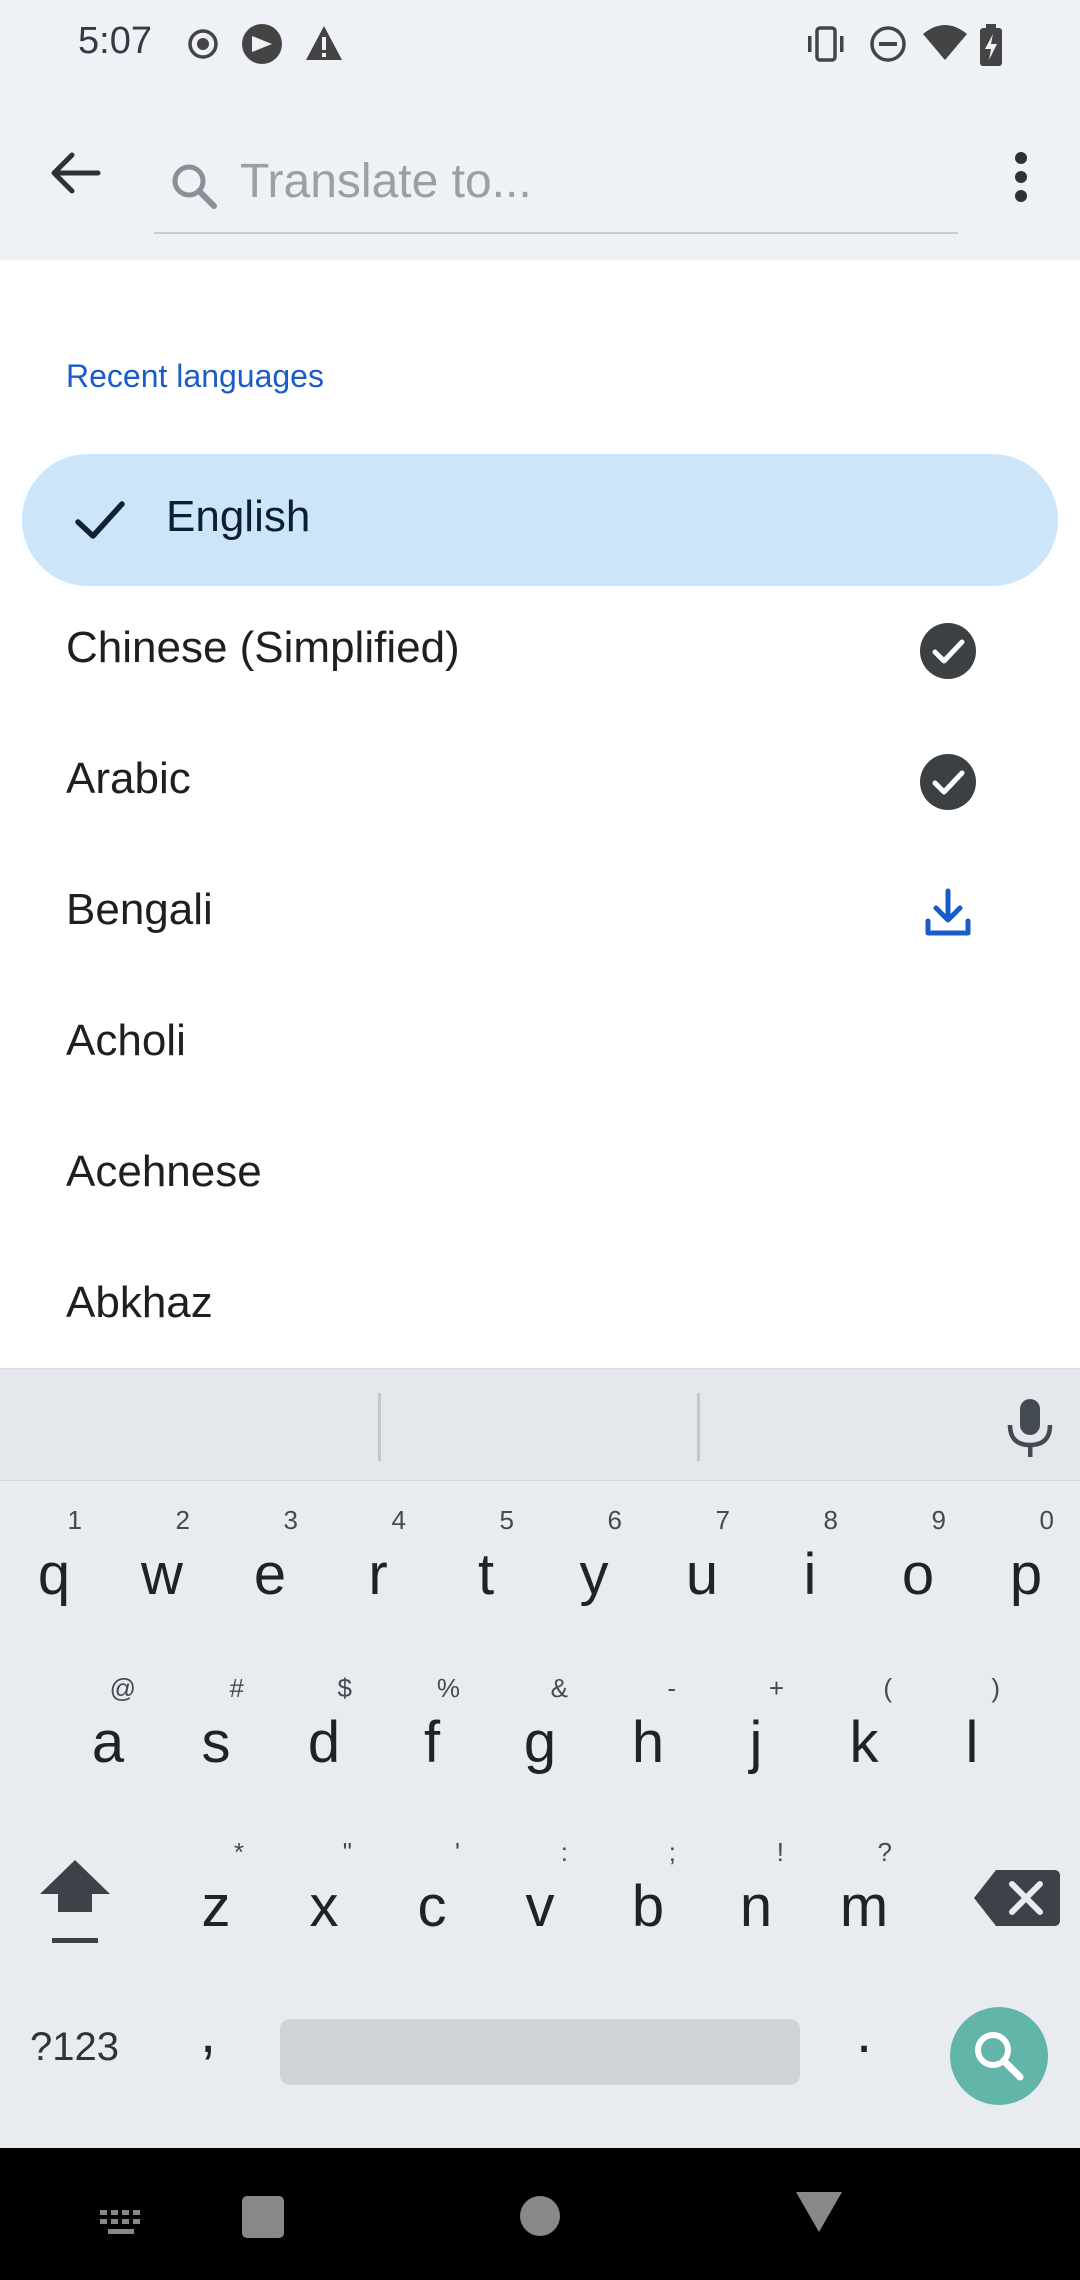 This screenshot has width=1080, height=2280. I want to click on microphone-icon, so click(1030, 1427).